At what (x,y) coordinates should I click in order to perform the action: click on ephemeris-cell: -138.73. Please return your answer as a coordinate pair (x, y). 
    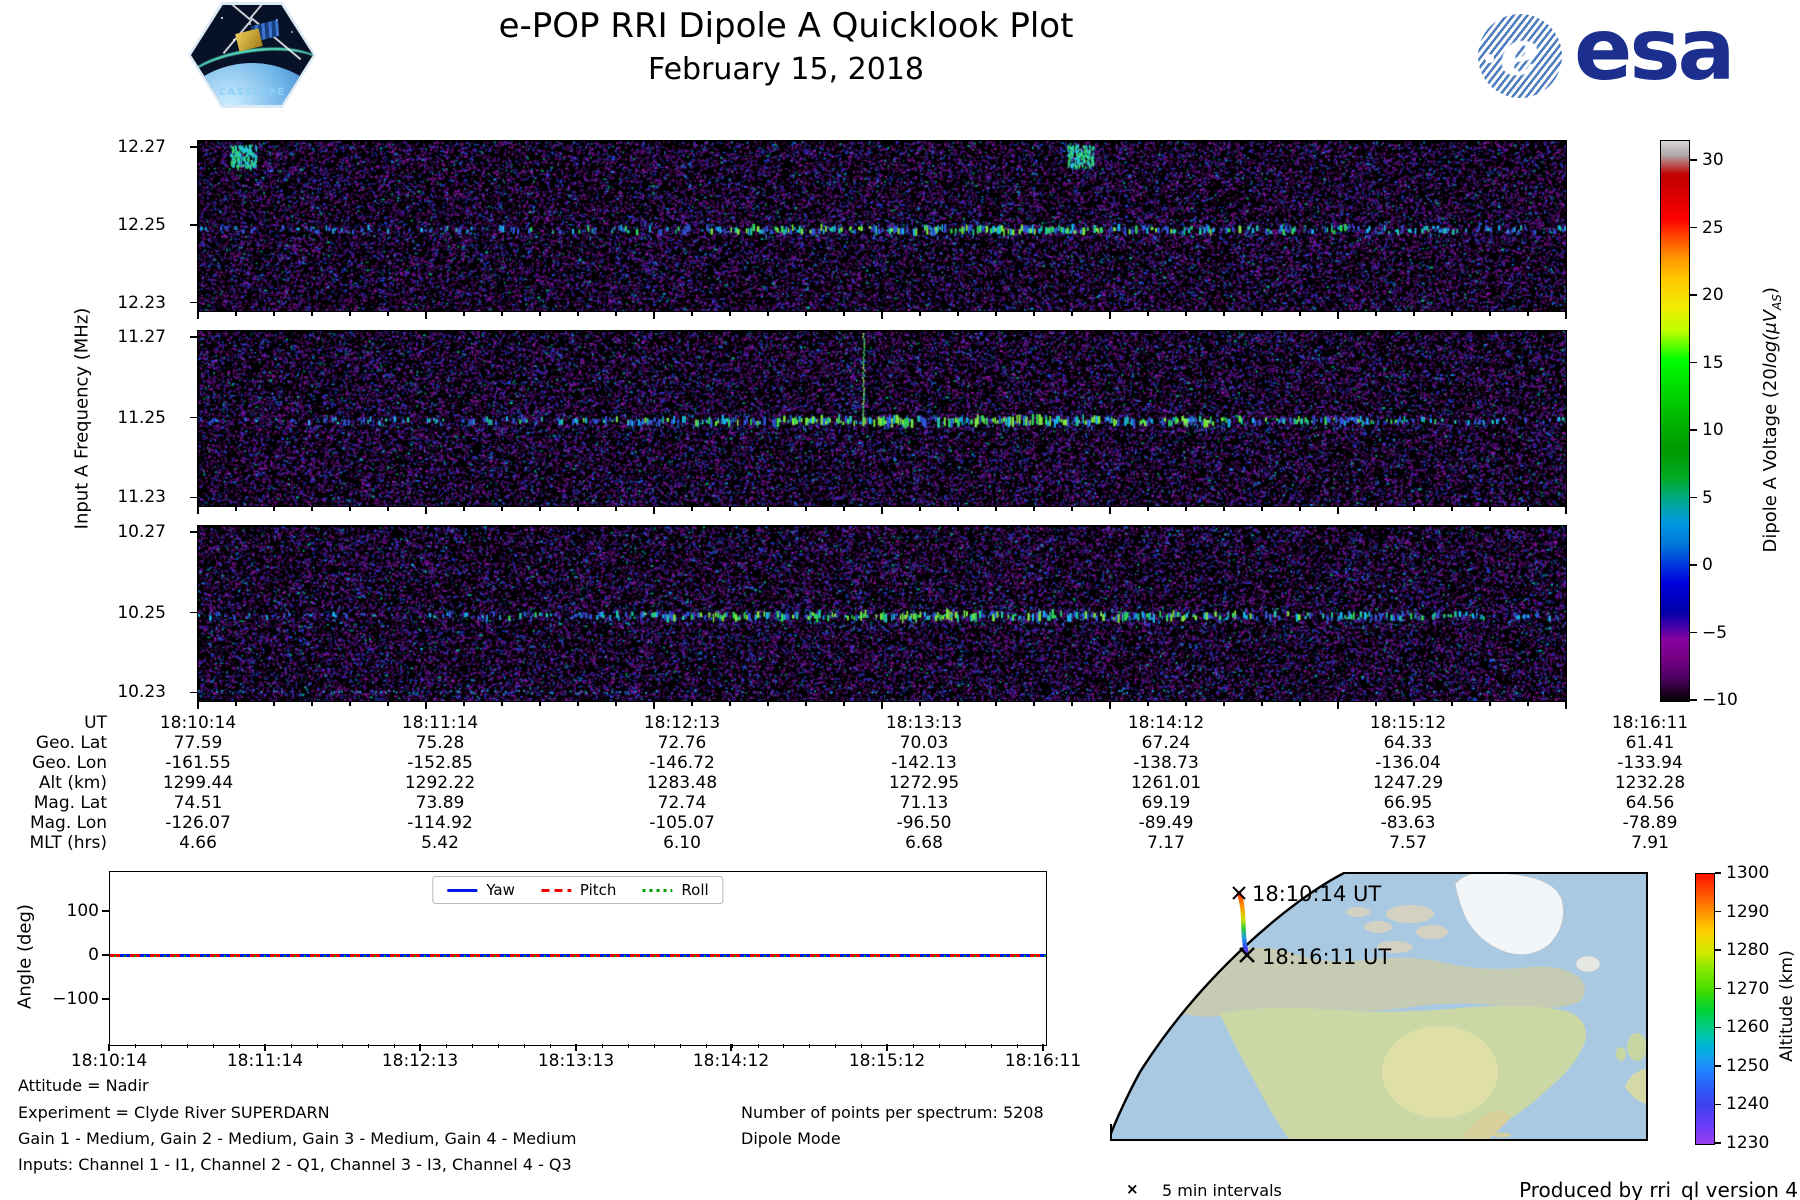
    Looking at the image, I should click on (1166, 763).